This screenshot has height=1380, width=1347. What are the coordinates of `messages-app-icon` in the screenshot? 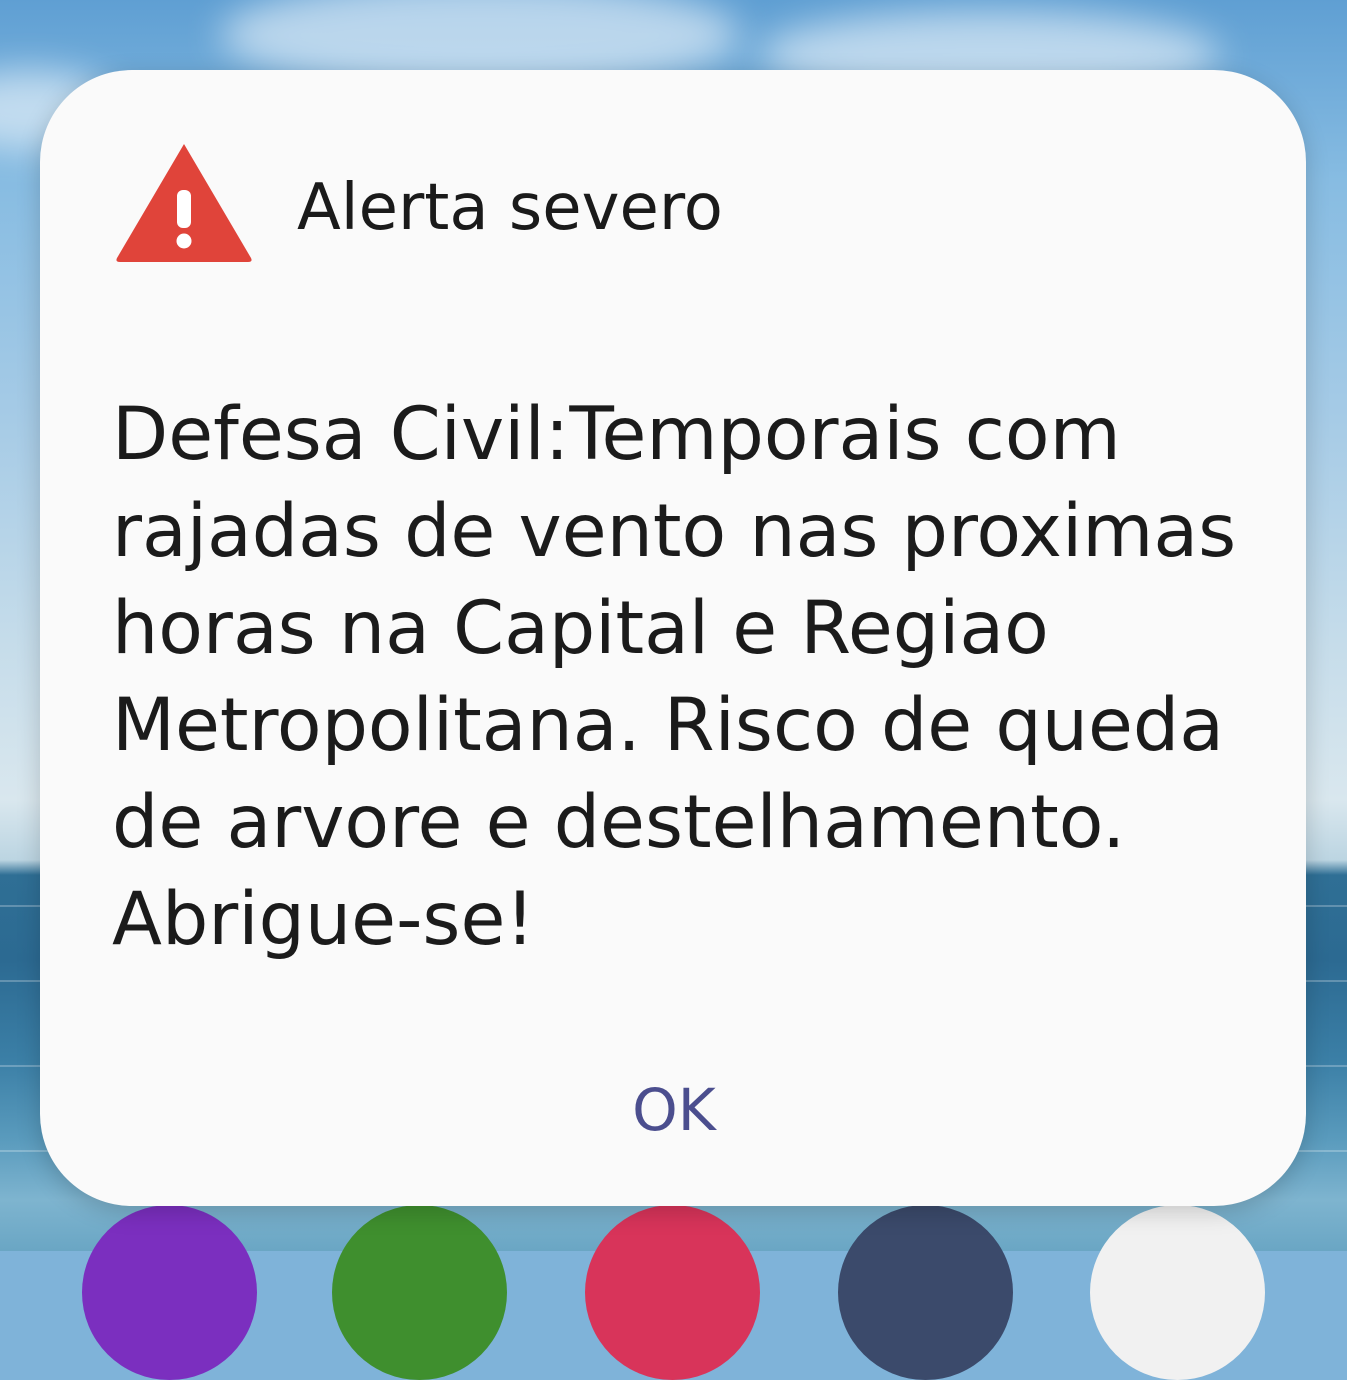 It's located at (672, 1292).